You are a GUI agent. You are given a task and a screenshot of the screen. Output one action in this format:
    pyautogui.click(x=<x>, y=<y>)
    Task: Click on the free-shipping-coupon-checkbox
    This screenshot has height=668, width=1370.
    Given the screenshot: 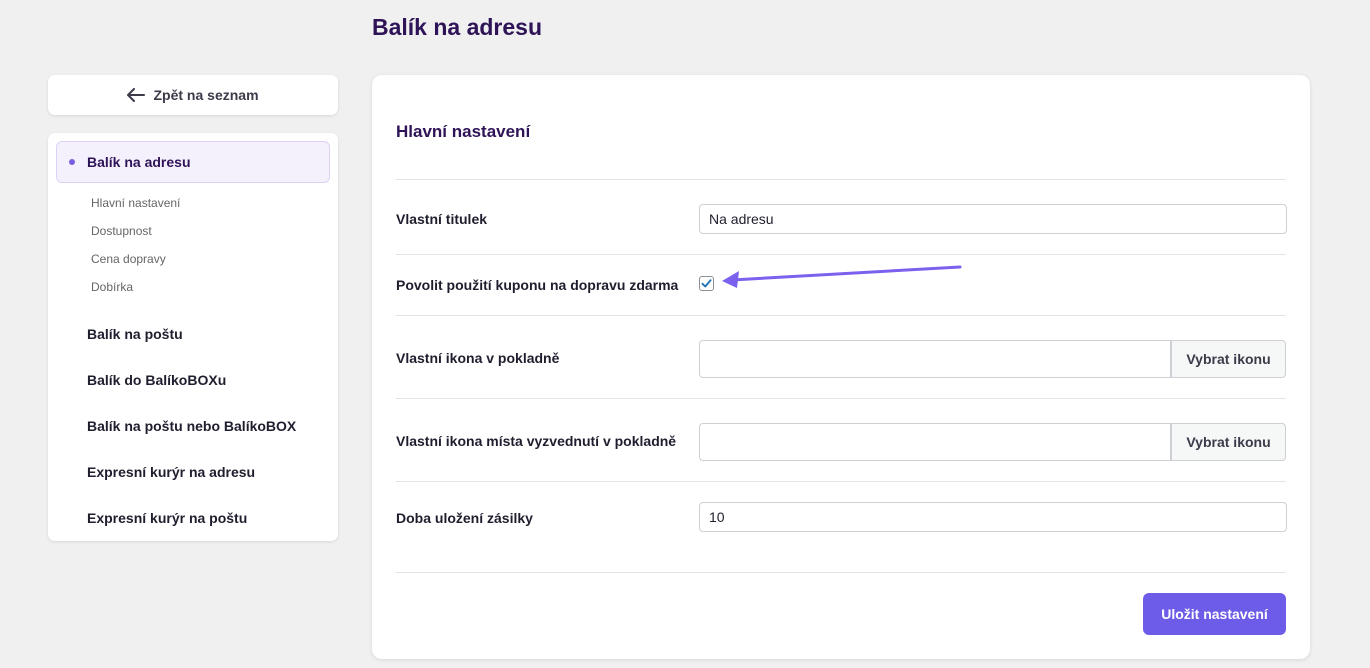 What is the action you would take?
    pyautogui.click(x=706, y=283)
    